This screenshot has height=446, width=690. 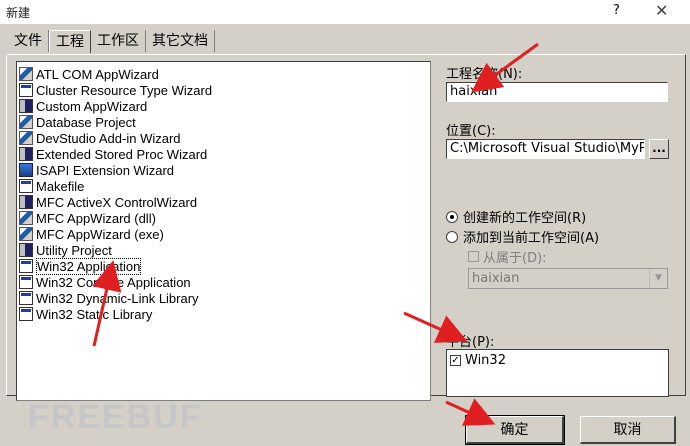 I want to click on list-item-label: ISAPI Extension Wizard, so click(x=105, y=170).